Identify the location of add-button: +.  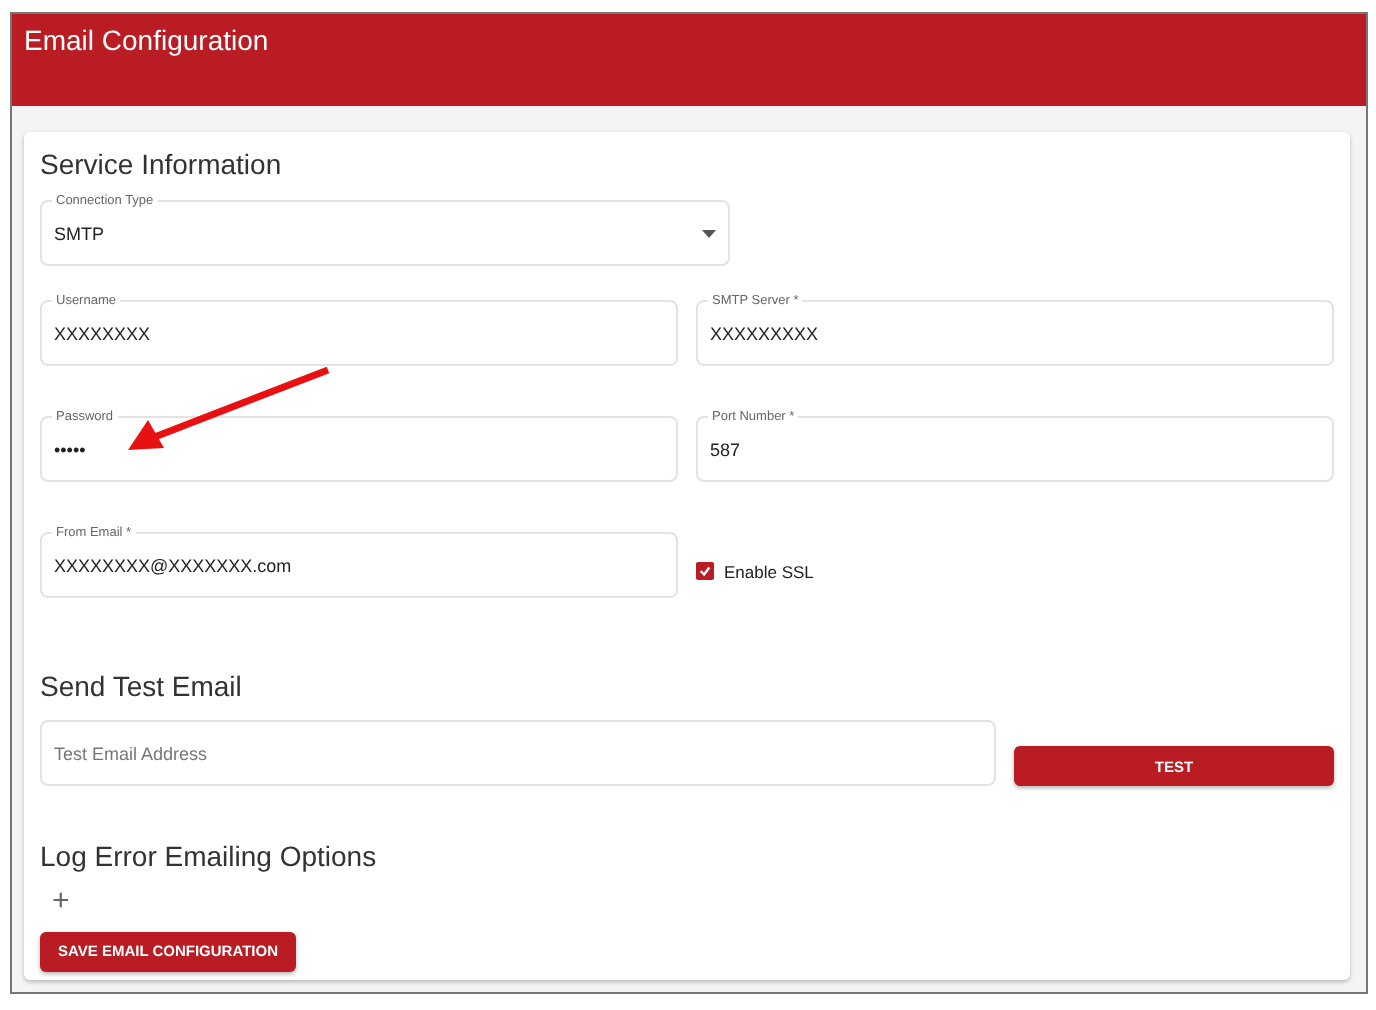
(61, 902).